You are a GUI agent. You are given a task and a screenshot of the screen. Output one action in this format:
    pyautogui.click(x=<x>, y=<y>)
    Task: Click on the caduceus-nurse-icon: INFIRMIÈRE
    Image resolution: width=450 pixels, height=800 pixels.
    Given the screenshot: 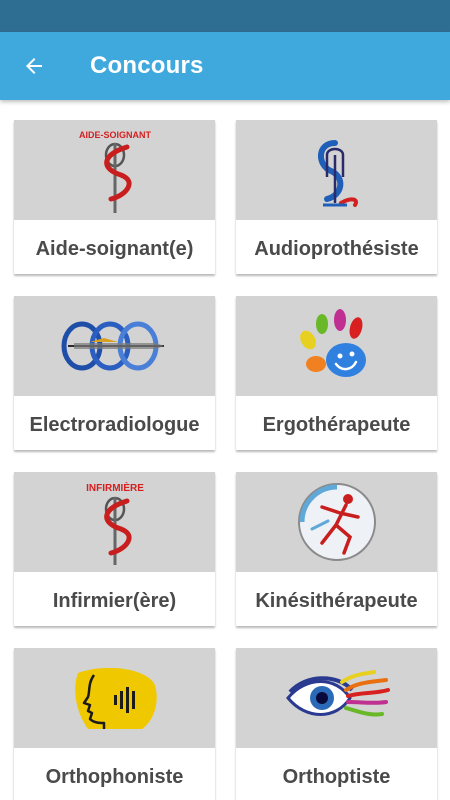 What is the action you would take?
    pyautogui.click(x=115, y=523)
    